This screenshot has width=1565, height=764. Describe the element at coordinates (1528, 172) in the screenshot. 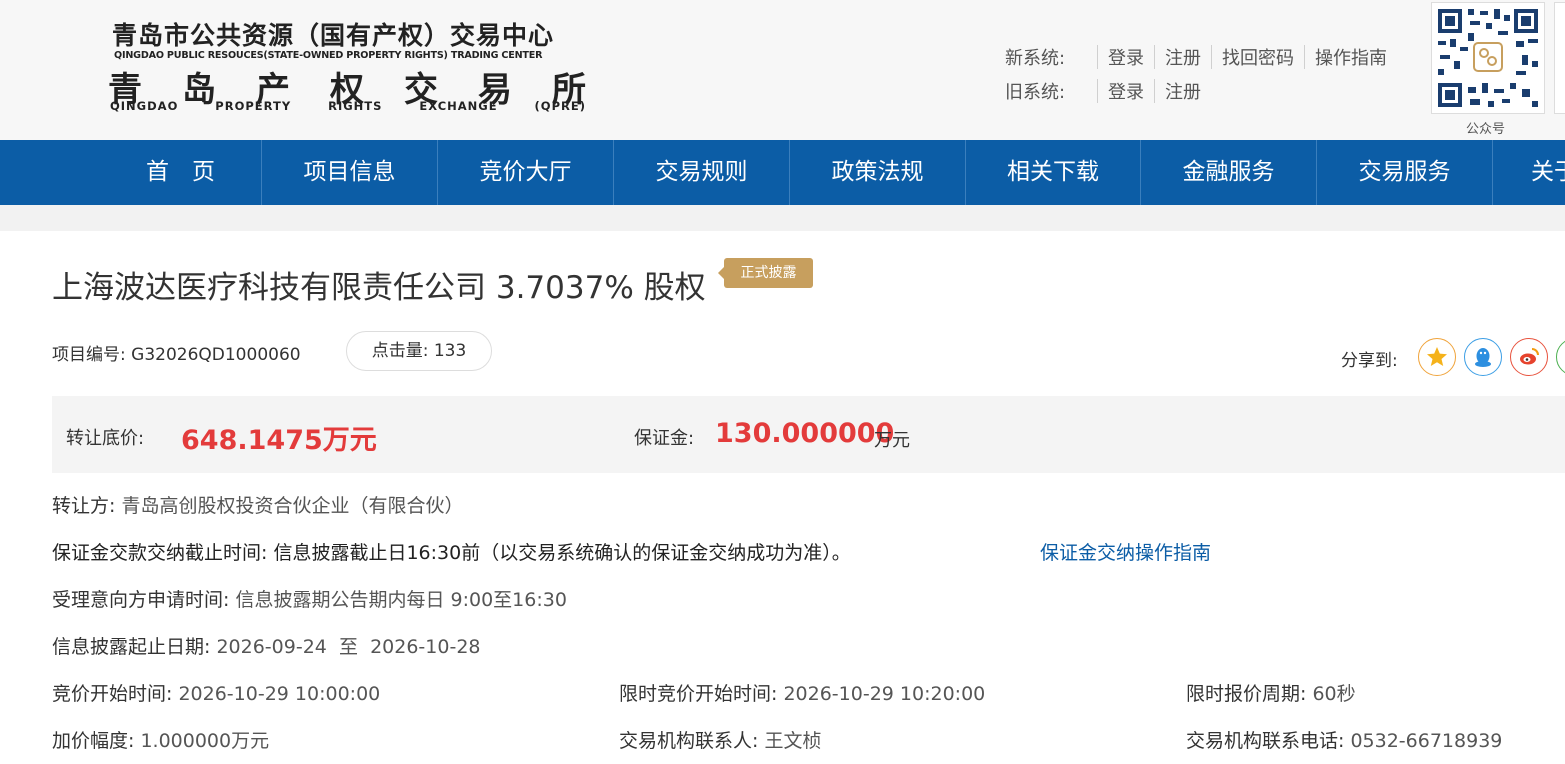

I see `nav-about: 关于` at that location.